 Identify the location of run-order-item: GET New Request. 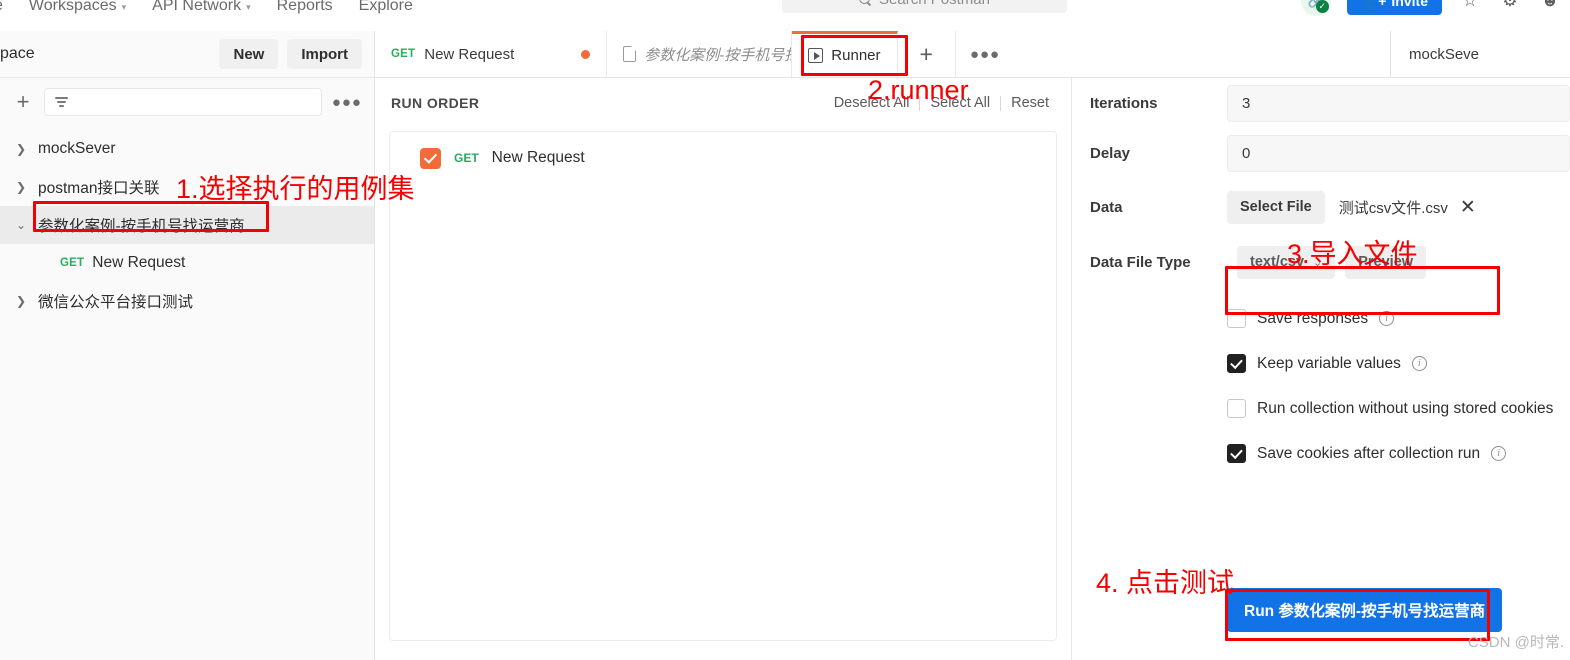
(723, 158).